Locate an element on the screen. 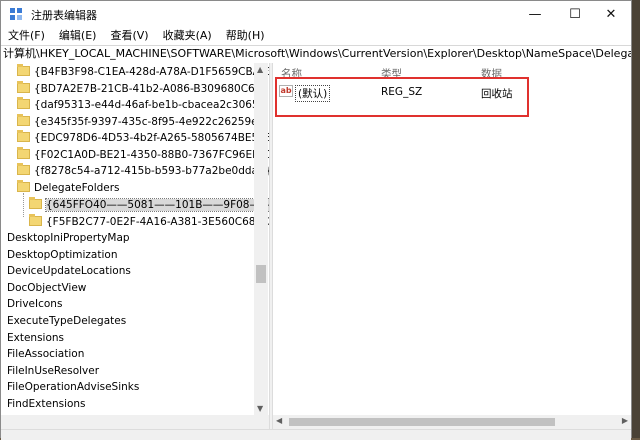 The image size is (640, 440). menu-view: 查看(V) is located at coordinates (129, 36).